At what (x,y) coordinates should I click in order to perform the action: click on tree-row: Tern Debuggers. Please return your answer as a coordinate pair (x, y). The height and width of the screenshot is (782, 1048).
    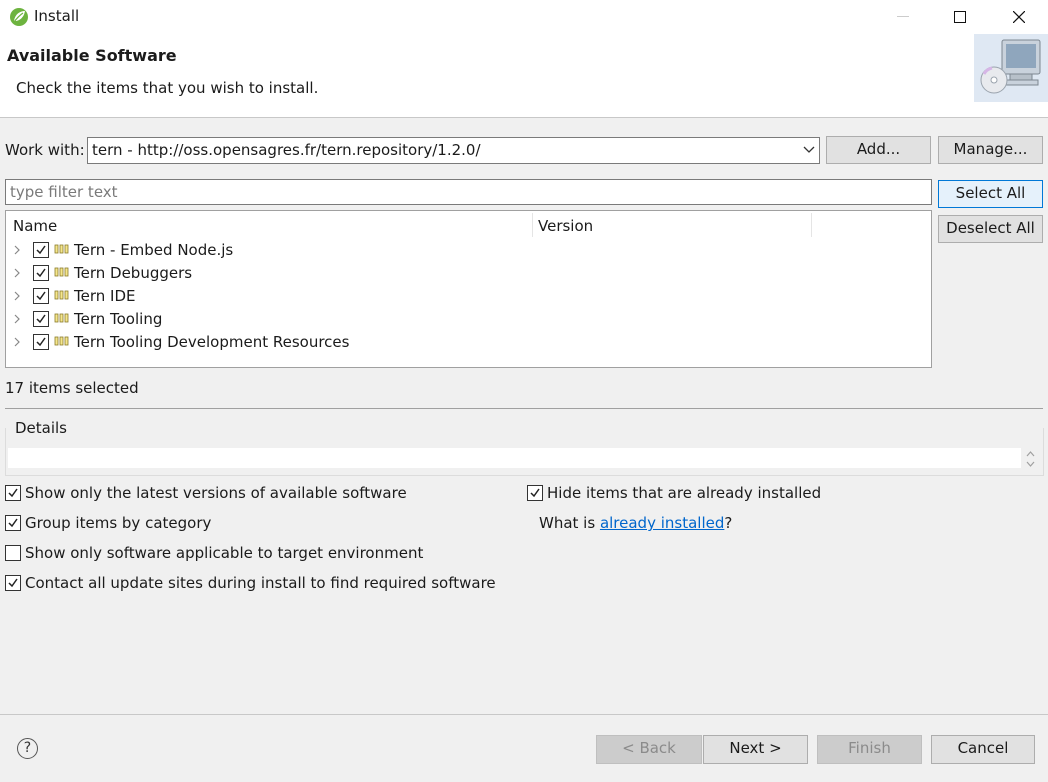
    Looking at the image, I should click on (468, 273).